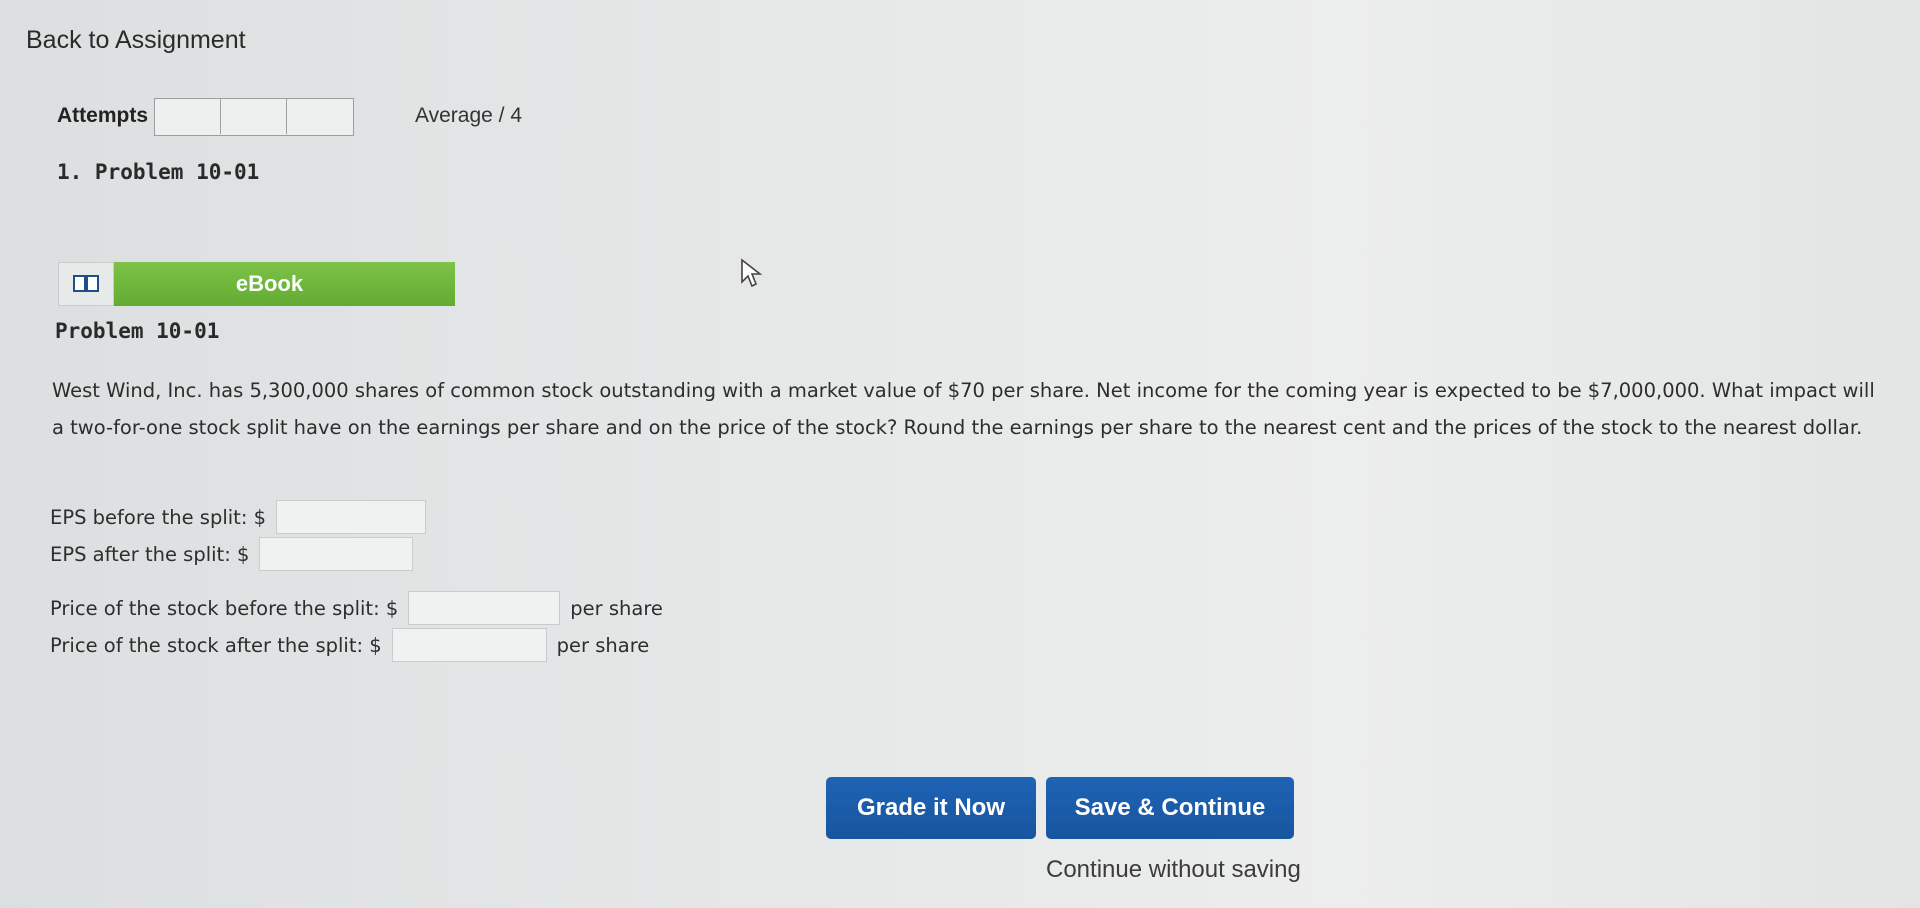  Describe the element at coordinates (136, 40) in the screenshot. I see `back-to-assignment-link: Back to Assignment` at that location.